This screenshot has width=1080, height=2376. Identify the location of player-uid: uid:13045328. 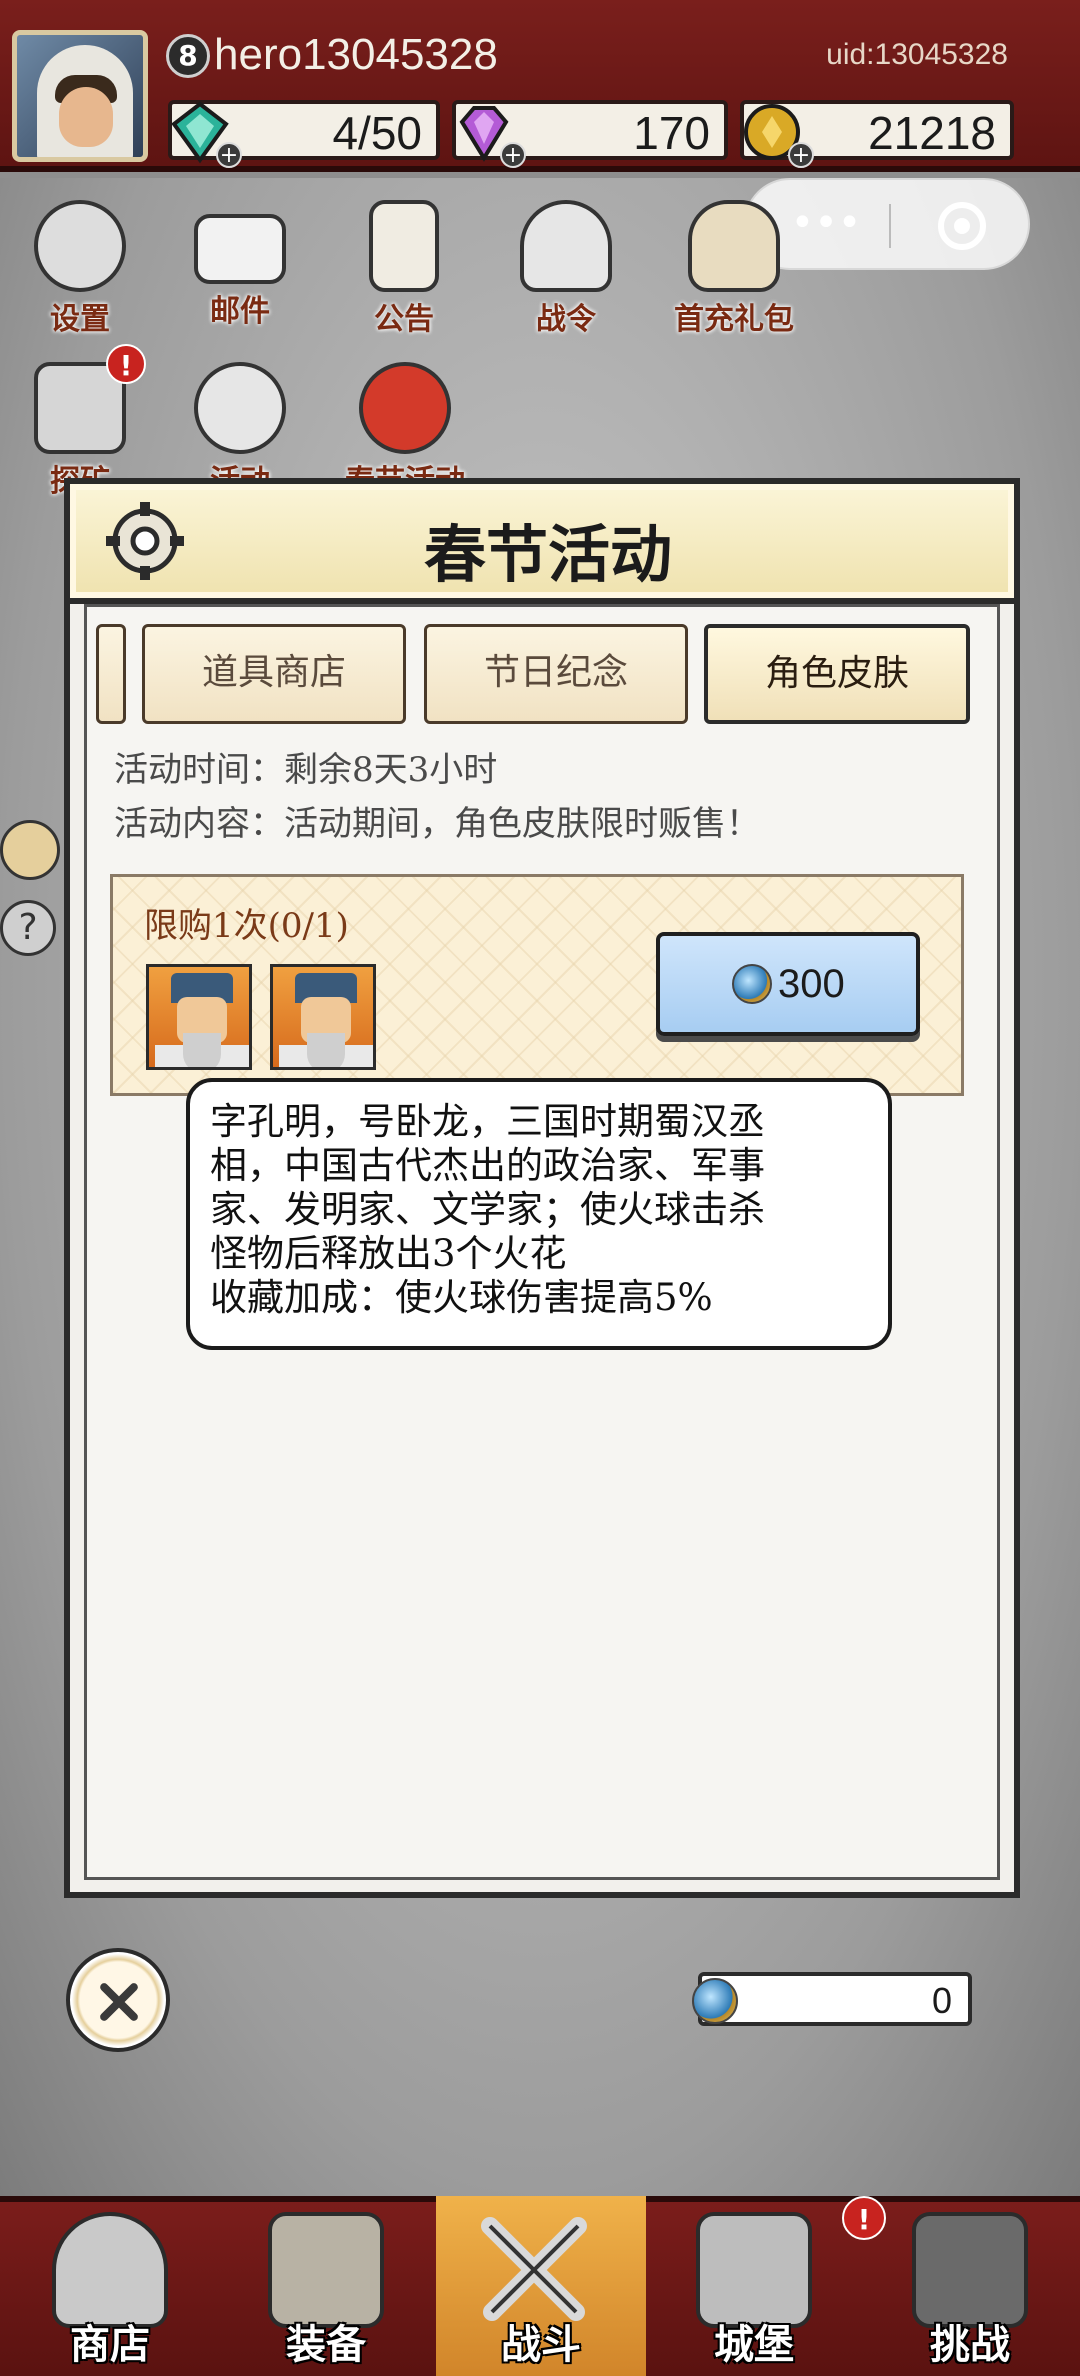
(917, 54).